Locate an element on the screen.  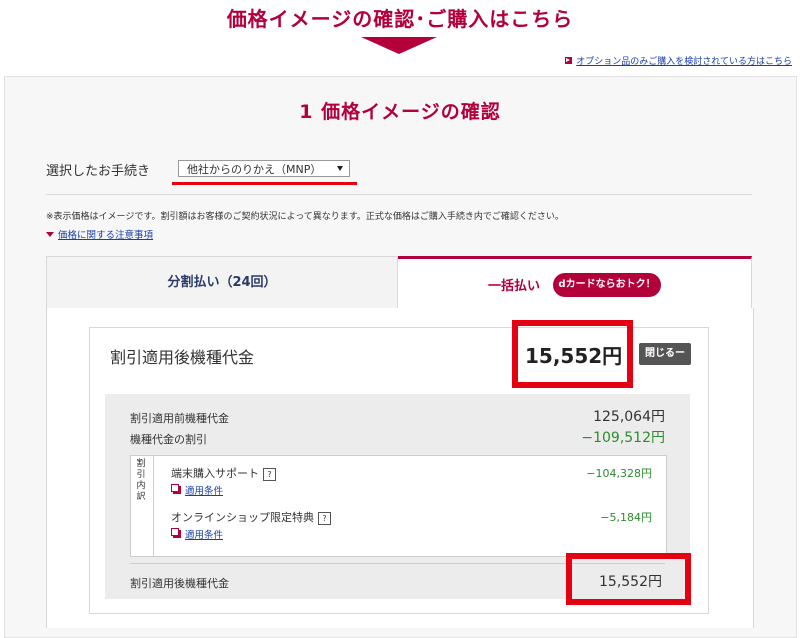
procedure-label: 選択したお手続き is located at coordinates (98, 171).